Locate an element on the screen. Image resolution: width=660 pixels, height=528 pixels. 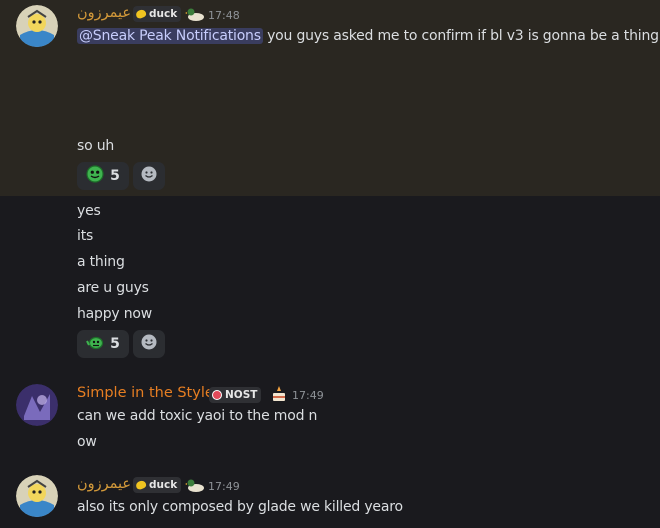
message-text: ow is located at coordinates (87, 442).